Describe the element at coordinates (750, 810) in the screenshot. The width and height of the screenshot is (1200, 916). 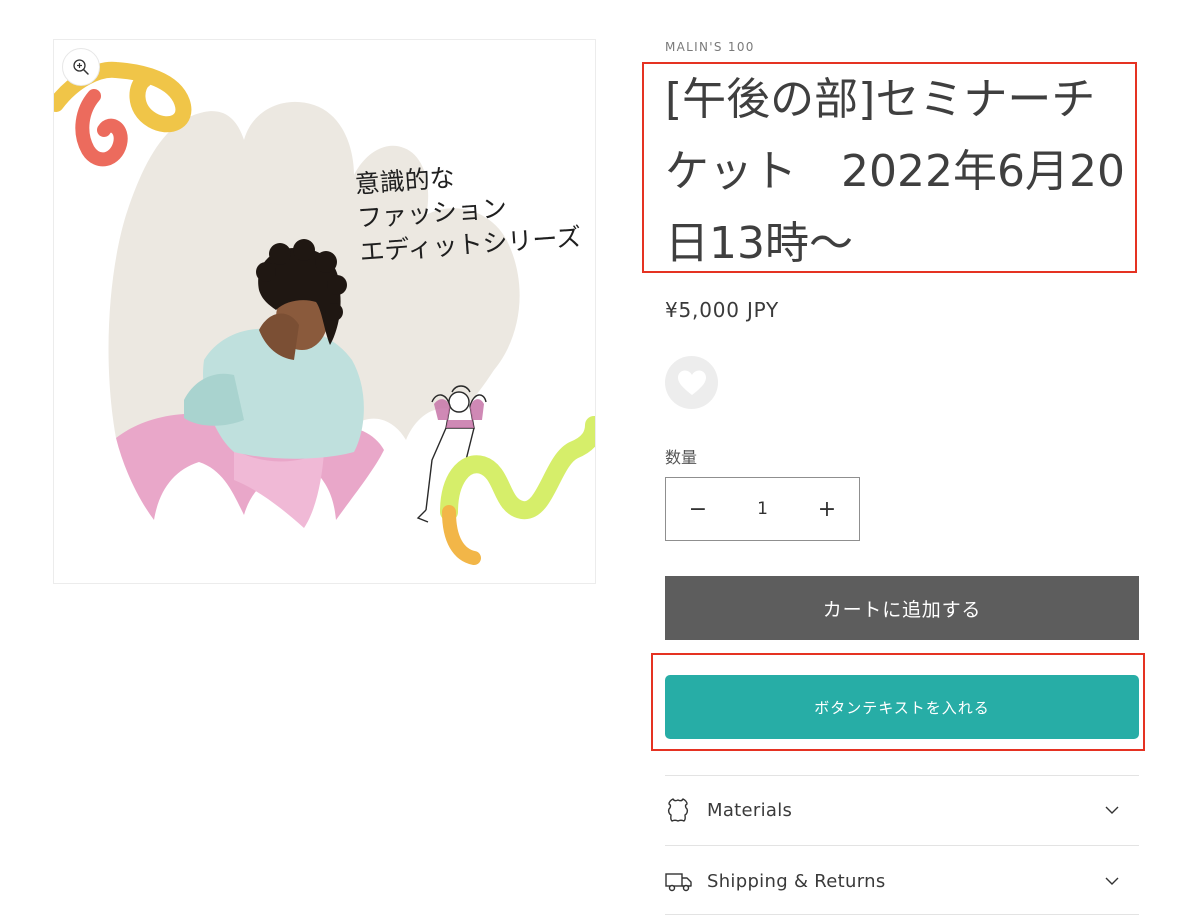
I see `accordion-materials-label: Materials` at that location.